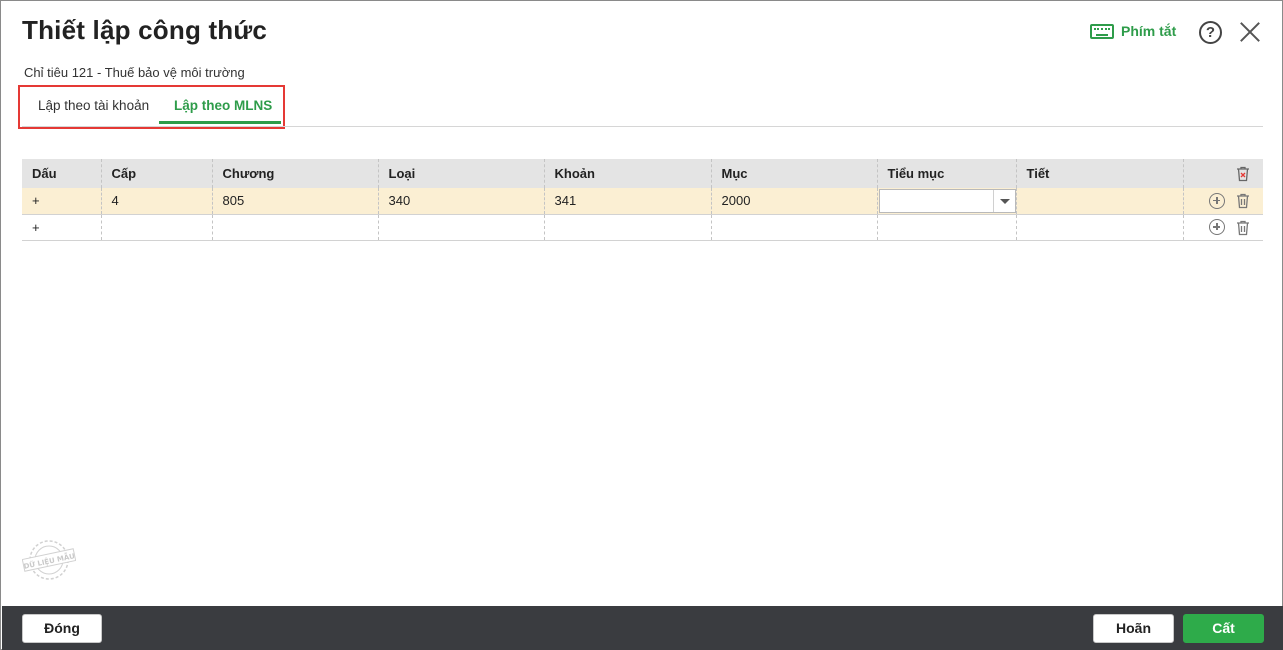 This screenshot has height=650, width=1283. I want to click on column-header-chuong: Chương, so click(294, 173).